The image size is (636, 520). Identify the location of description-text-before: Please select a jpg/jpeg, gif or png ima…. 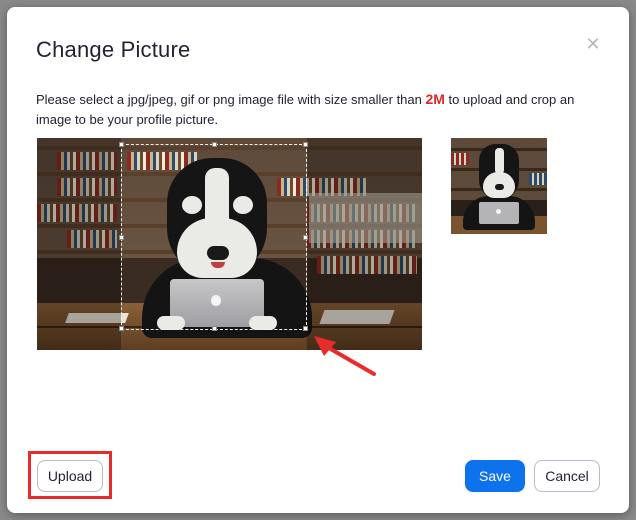
(231, 99).